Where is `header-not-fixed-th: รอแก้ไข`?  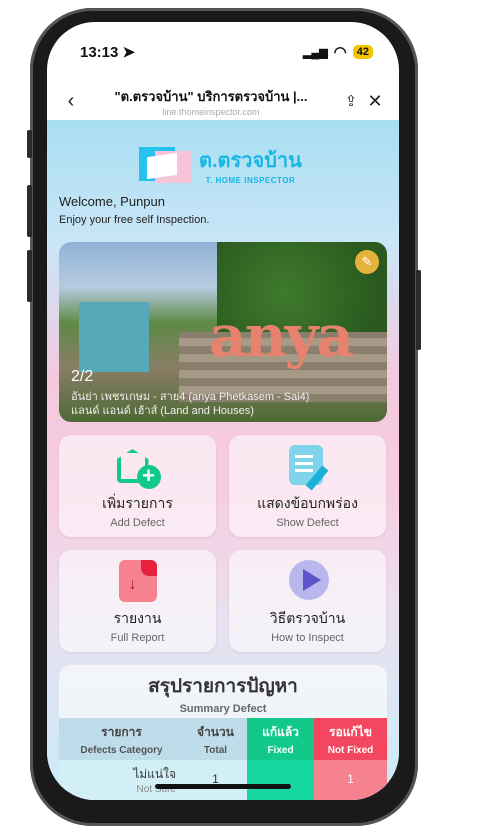 header-not-fixed-th: รอแก้ไข is located at coordinates (350, 732).